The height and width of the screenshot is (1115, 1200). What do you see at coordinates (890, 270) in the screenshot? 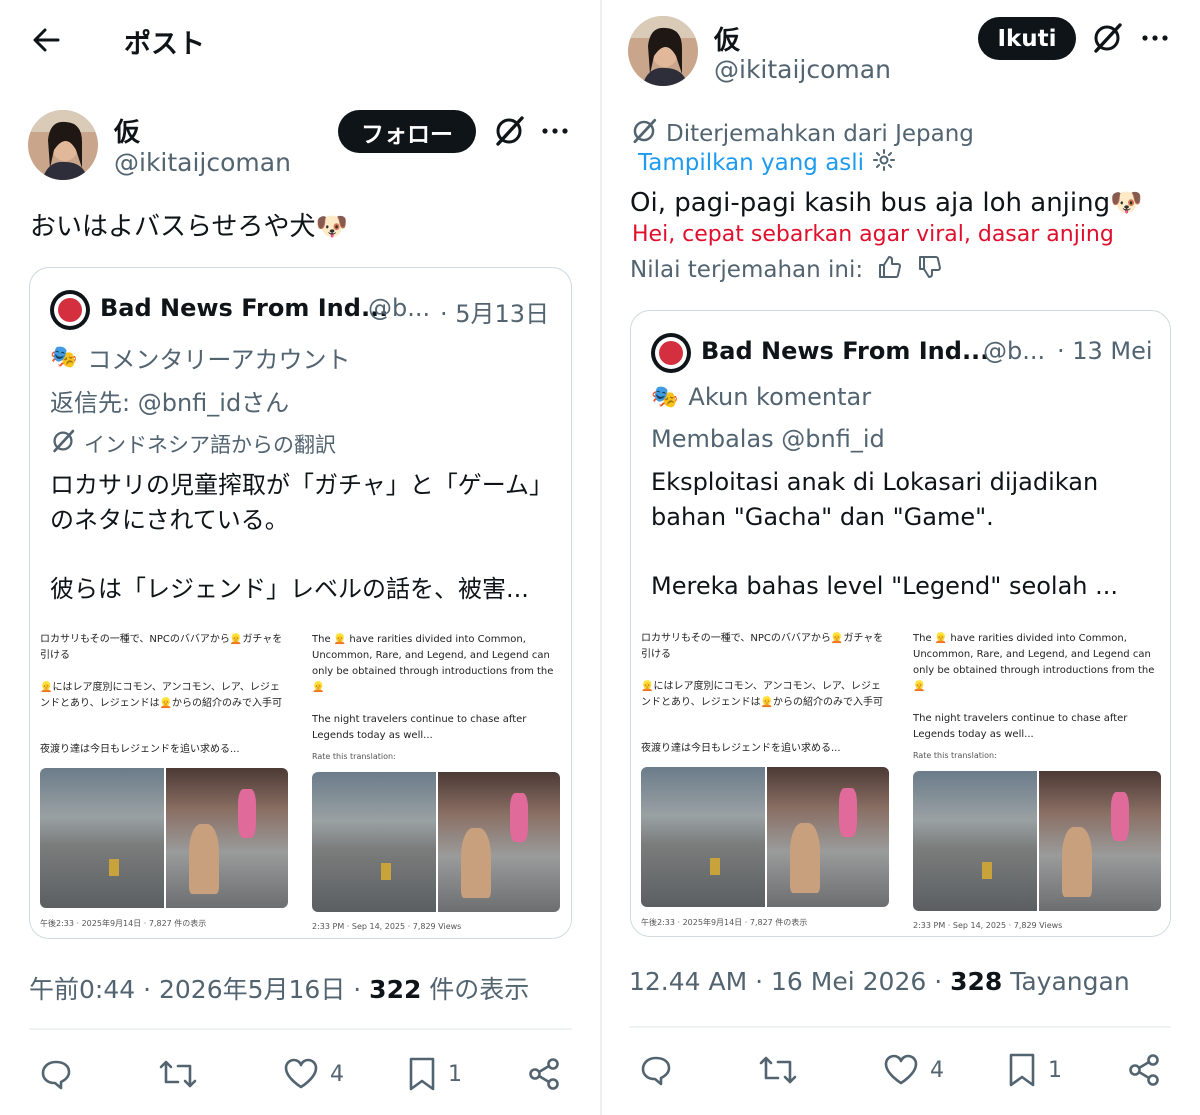
I see `thumbs-up-icon` at bounding box center [890, 270].